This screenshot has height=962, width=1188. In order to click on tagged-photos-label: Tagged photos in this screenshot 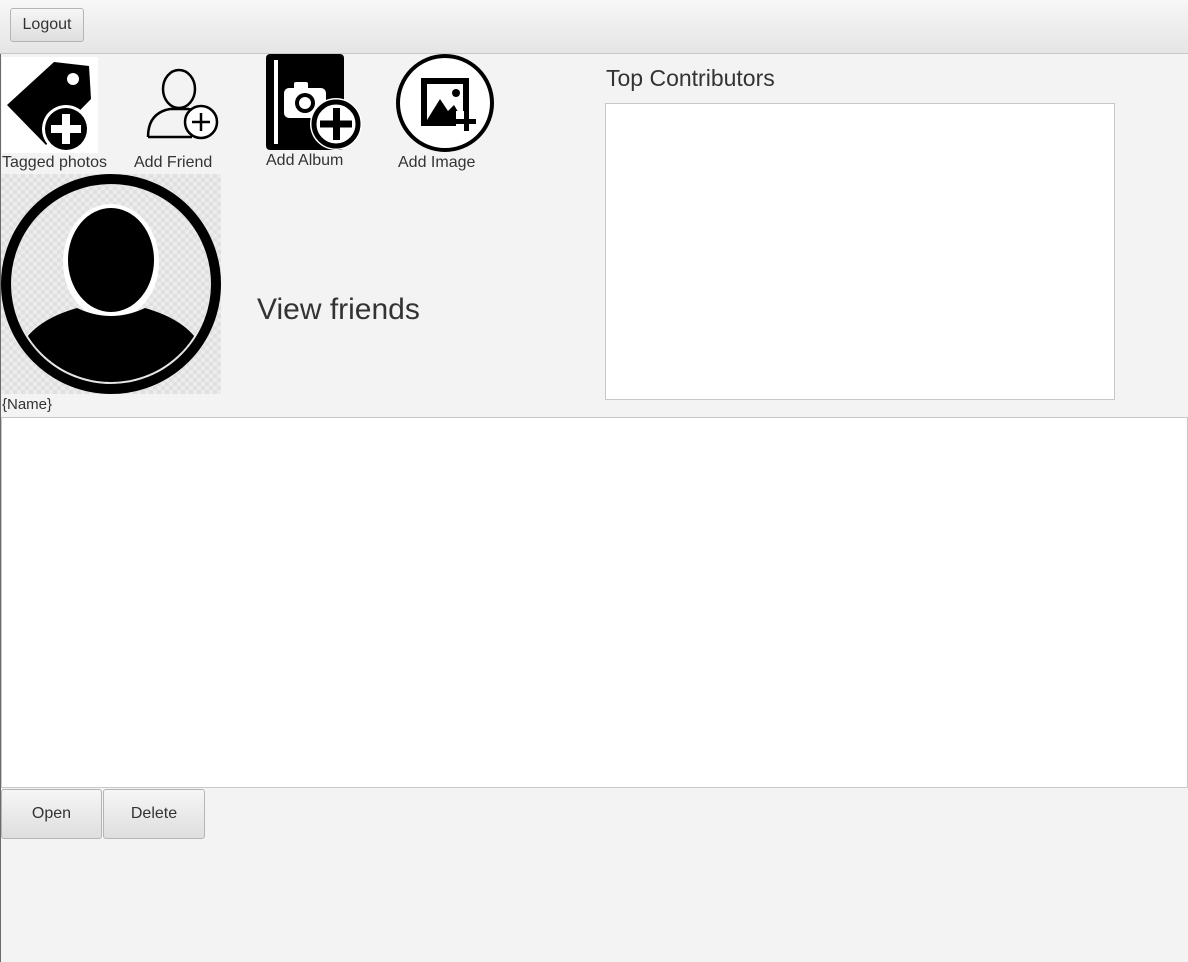, I will do `click(54, 162)`.